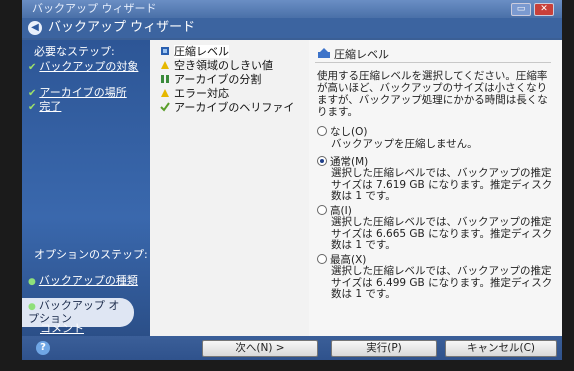  Describe the element at coordinates (50, 106) in the screenshot. I see `step-label: 完了` at that location.